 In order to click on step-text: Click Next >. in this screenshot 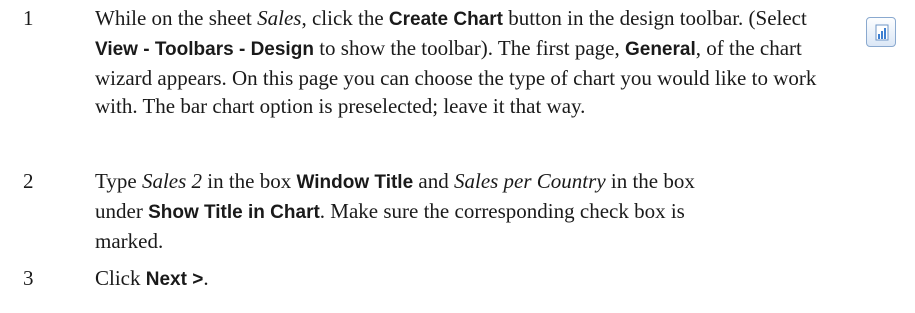, I will do `click(152, 278)`.